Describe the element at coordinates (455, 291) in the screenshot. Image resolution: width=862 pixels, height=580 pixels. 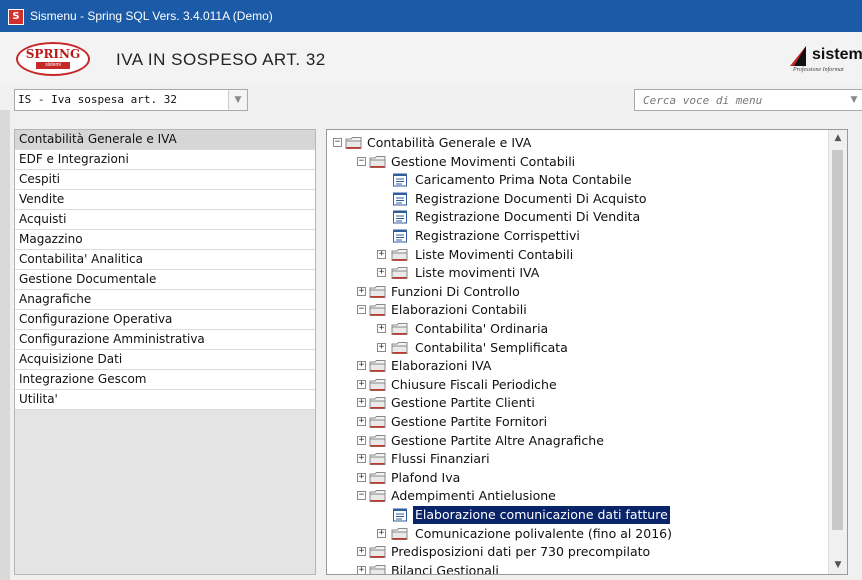
I see `tree-node-label: Funzioni Di Controllo` at that location.